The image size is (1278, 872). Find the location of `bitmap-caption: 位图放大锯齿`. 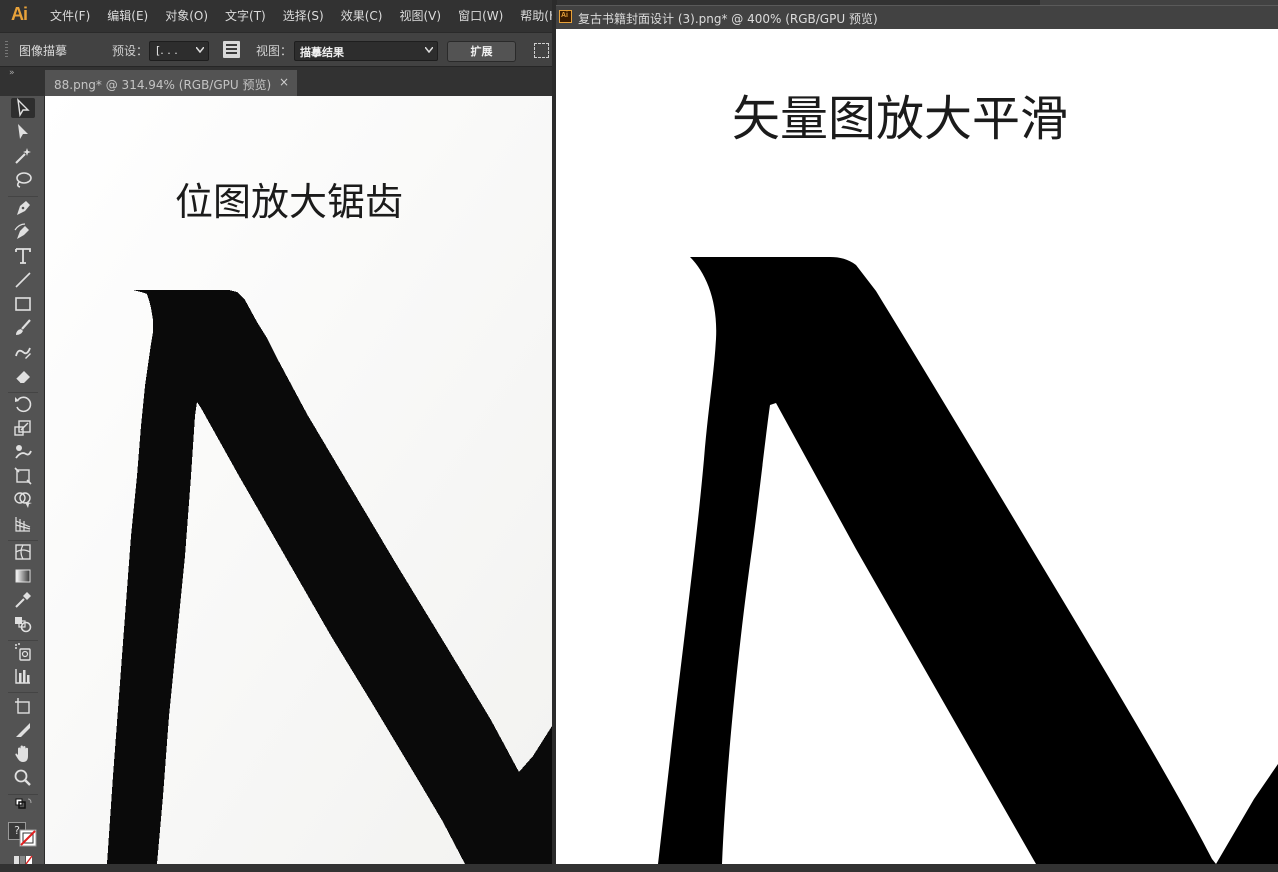

bitmap-caption: 位图放大锯齿 is located at coordinates (289, 202).